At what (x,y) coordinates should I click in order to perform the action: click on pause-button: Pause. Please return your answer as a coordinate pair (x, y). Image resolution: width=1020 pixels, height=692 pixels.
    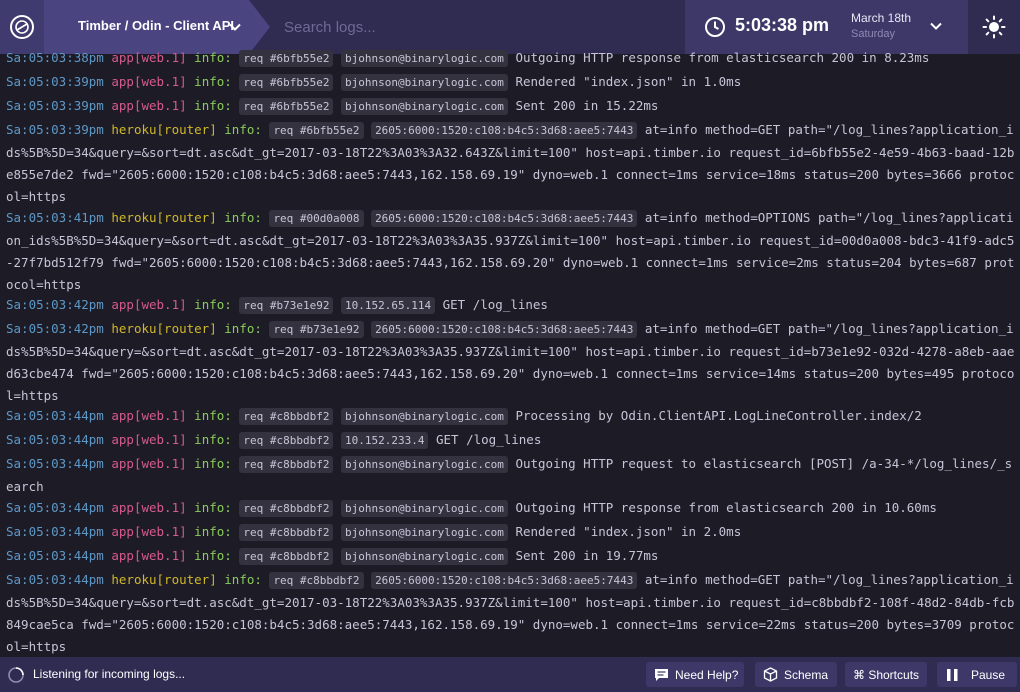
    Looking at the image, I should click on (977, 674).